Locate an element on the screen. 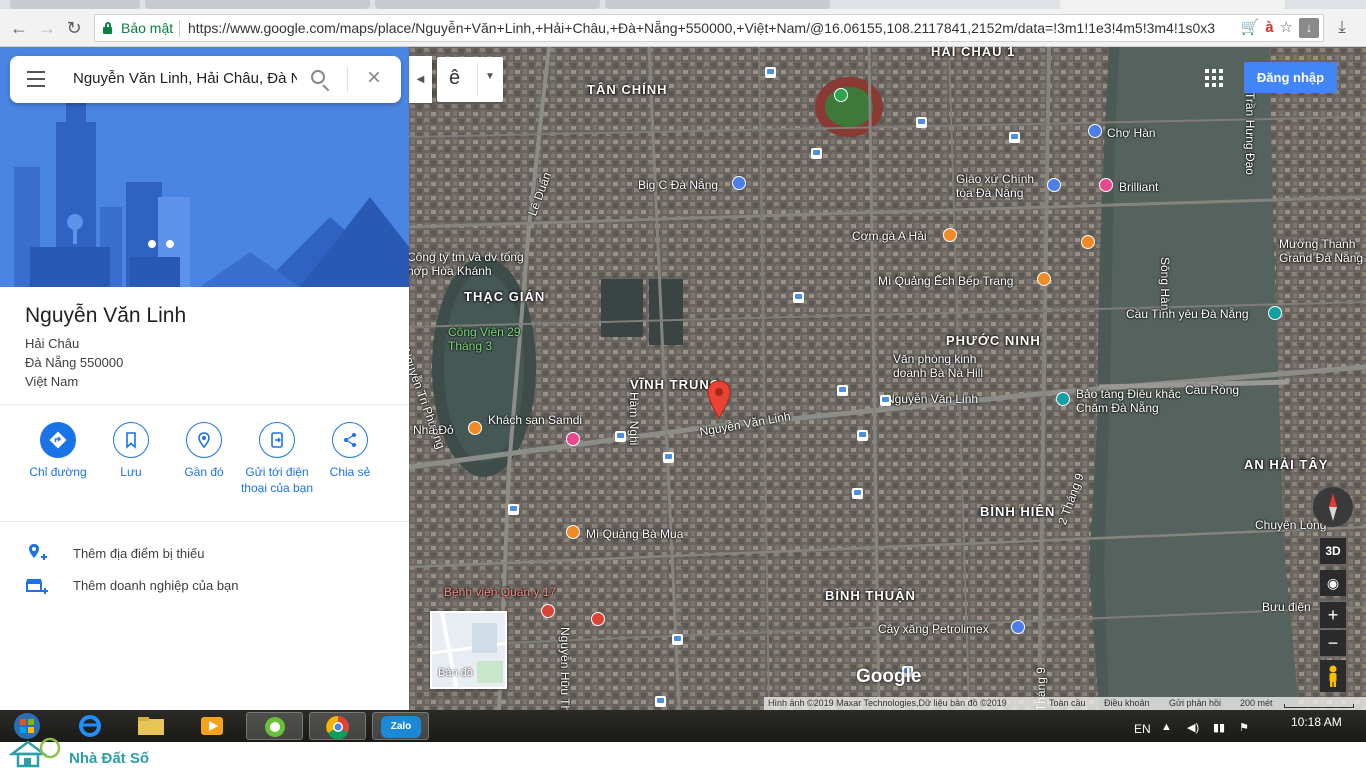  poi-label: Mì Quảng Bà Mua is located at coordinates (634, 534).